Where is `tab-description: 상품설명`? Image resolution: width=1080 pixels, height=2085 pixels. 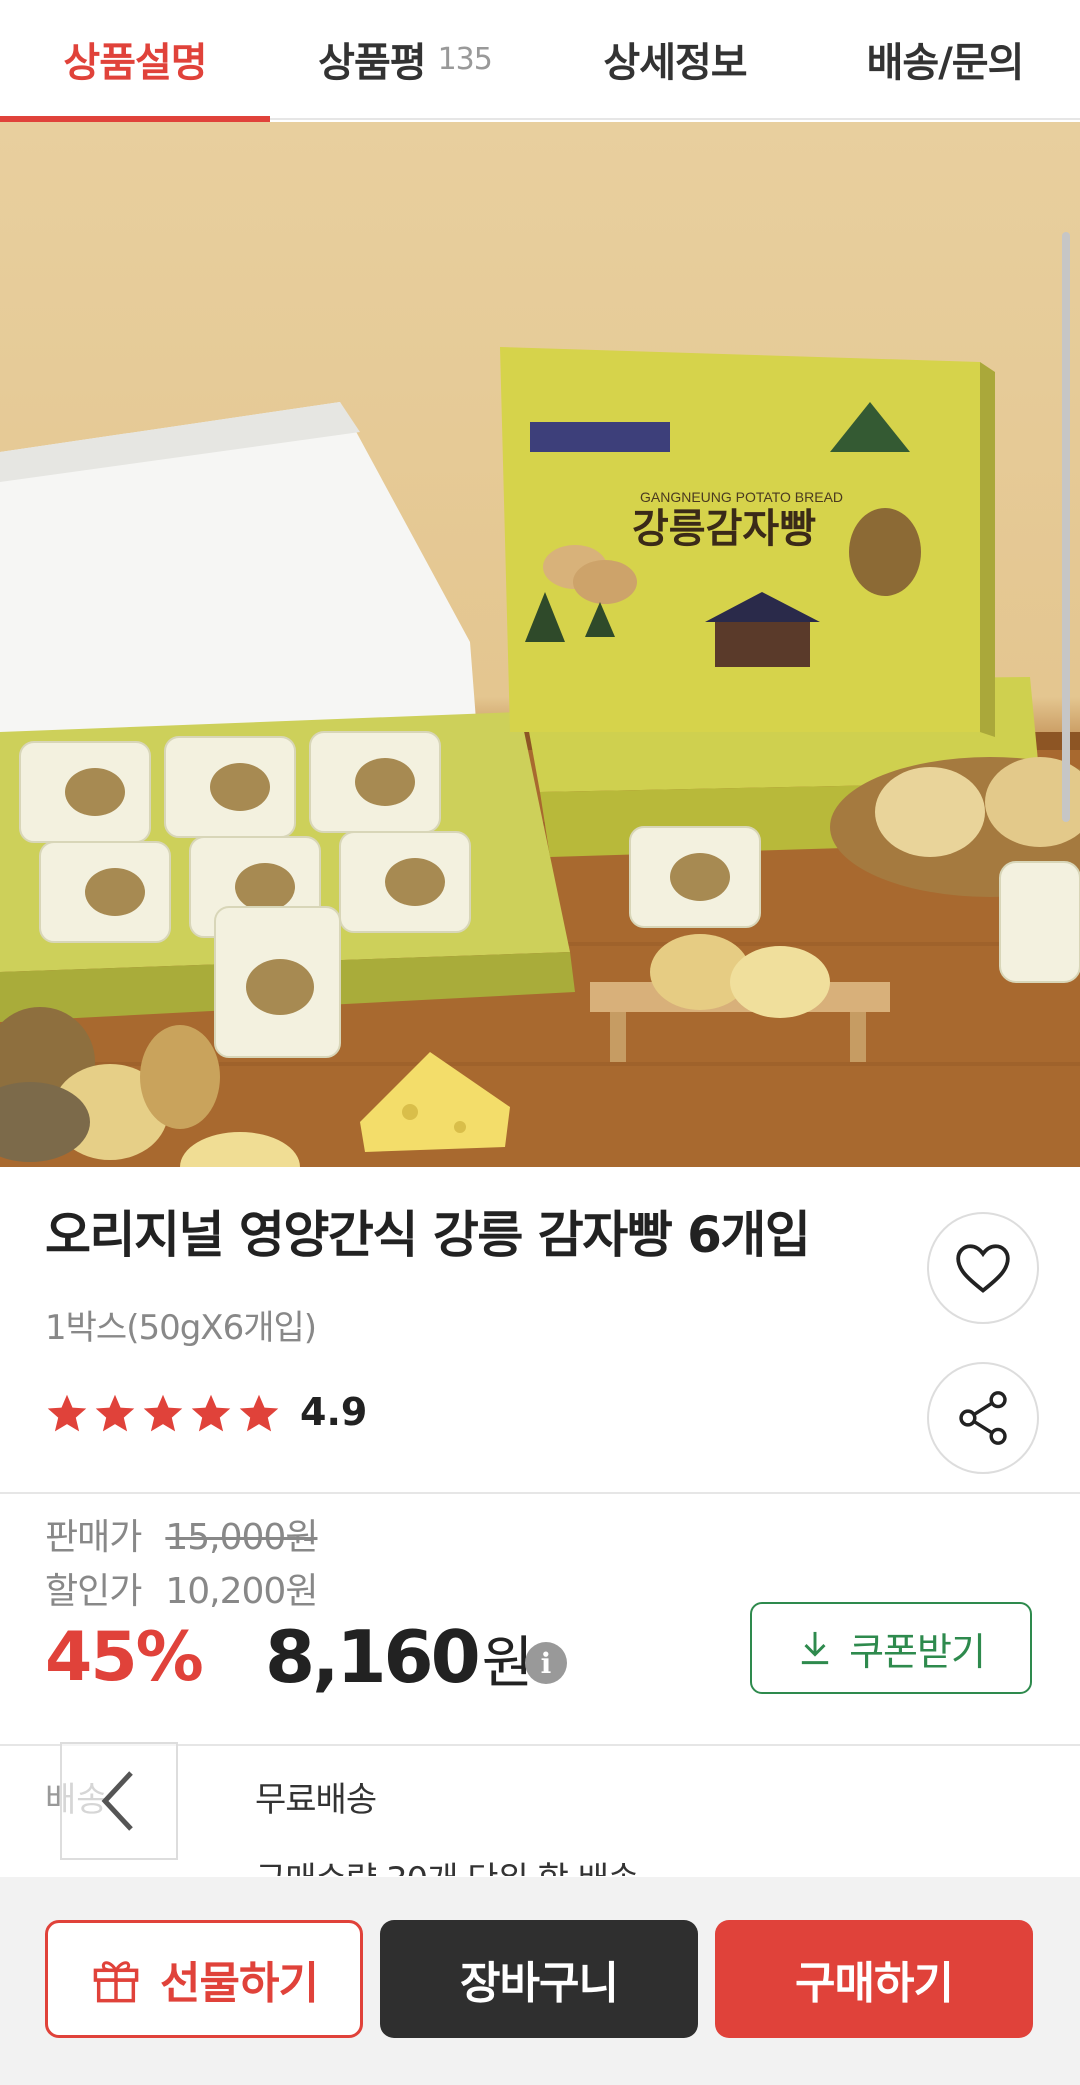 tab-description: 상품설명 is located at coordinates (135, 59).